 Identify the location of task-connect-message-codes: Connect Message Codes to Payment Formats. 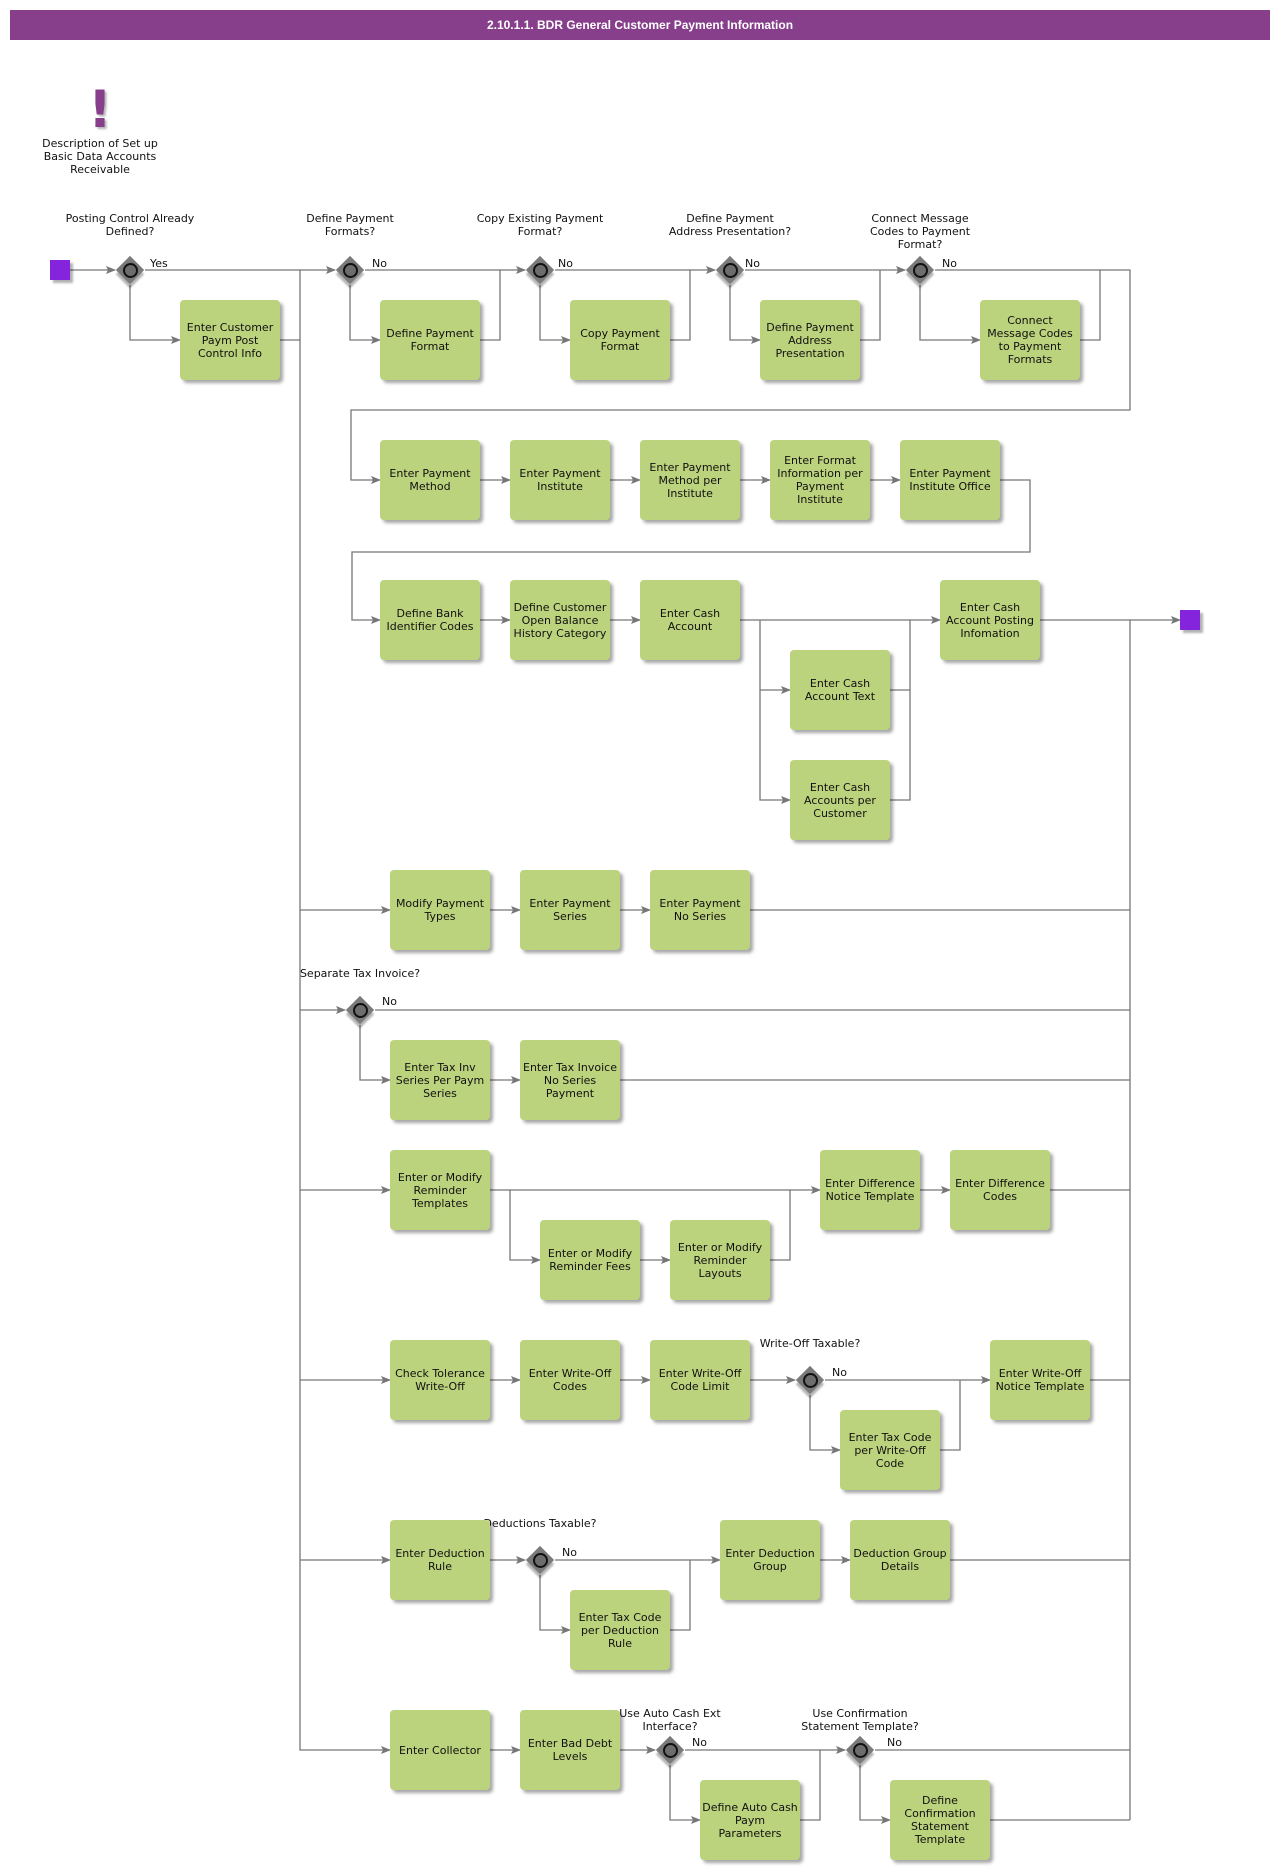
(1030, 340).